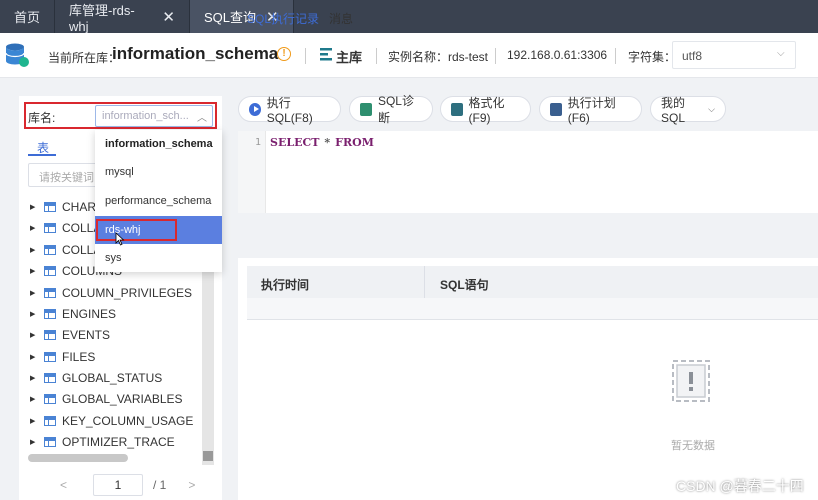  I want to click on col-sql-statement: SQL语句, so click(464, 285).